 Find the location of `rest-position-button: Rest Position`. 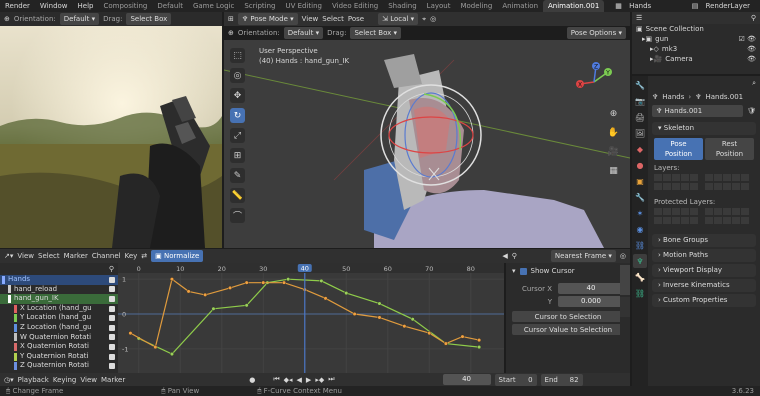

rest-position-button: Rest Position is located at coordinates (729, 149).